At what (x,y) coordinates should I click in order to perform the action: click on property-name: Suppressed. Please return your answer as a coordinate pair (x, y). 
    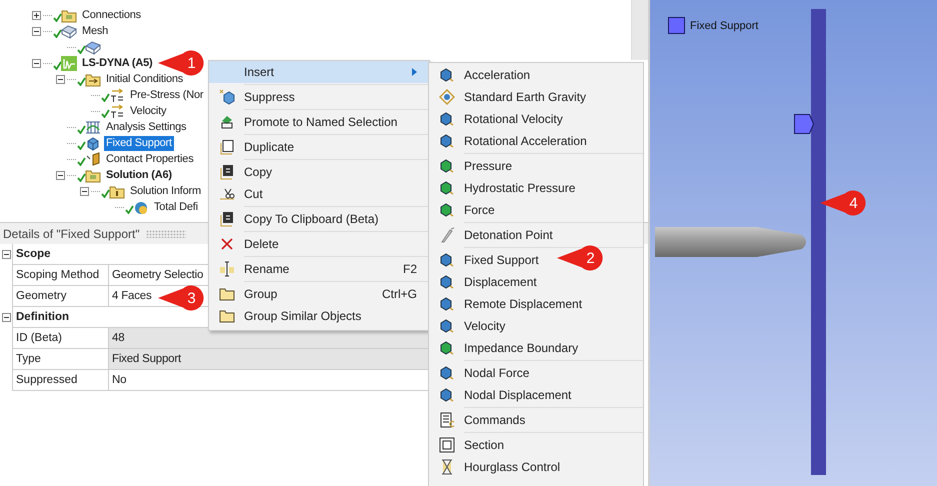
    Looking at the image, I should click on (60, 380).